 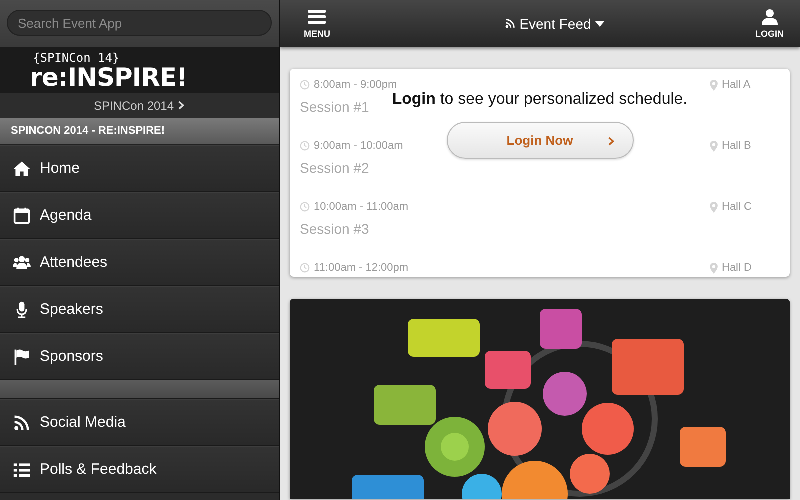 What do you see at coordinates (139, 422) in the screenshot?
I see `menu-item: Social Media` at bounding box center [139, 422].